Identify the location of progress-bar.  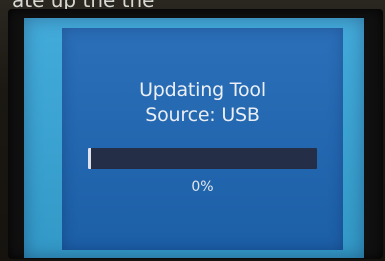
(202, 158).